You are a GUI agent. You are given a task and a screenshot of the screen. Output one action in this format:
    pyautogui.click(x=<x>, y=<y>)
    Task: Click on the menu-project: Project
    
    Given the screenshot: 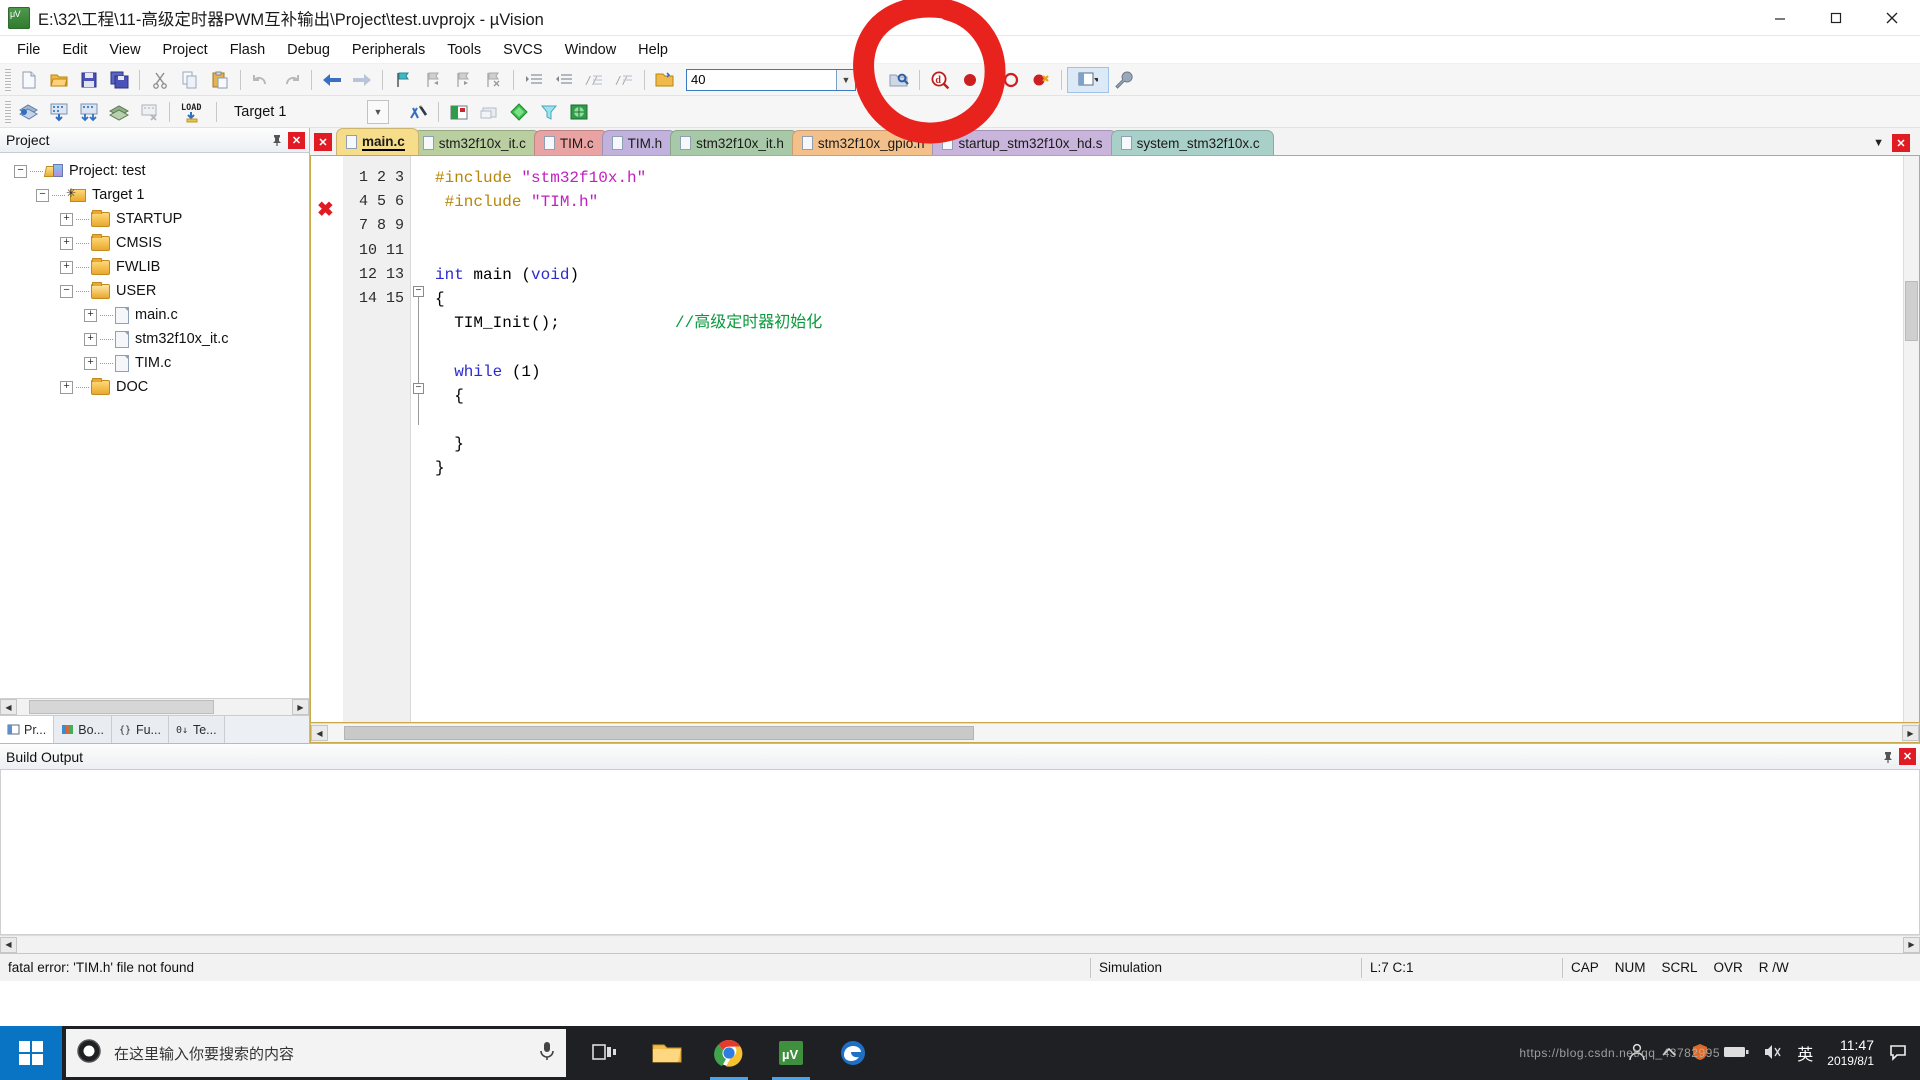 What is the action you would take?
    pyautogui.click(x=185, y=50)
    